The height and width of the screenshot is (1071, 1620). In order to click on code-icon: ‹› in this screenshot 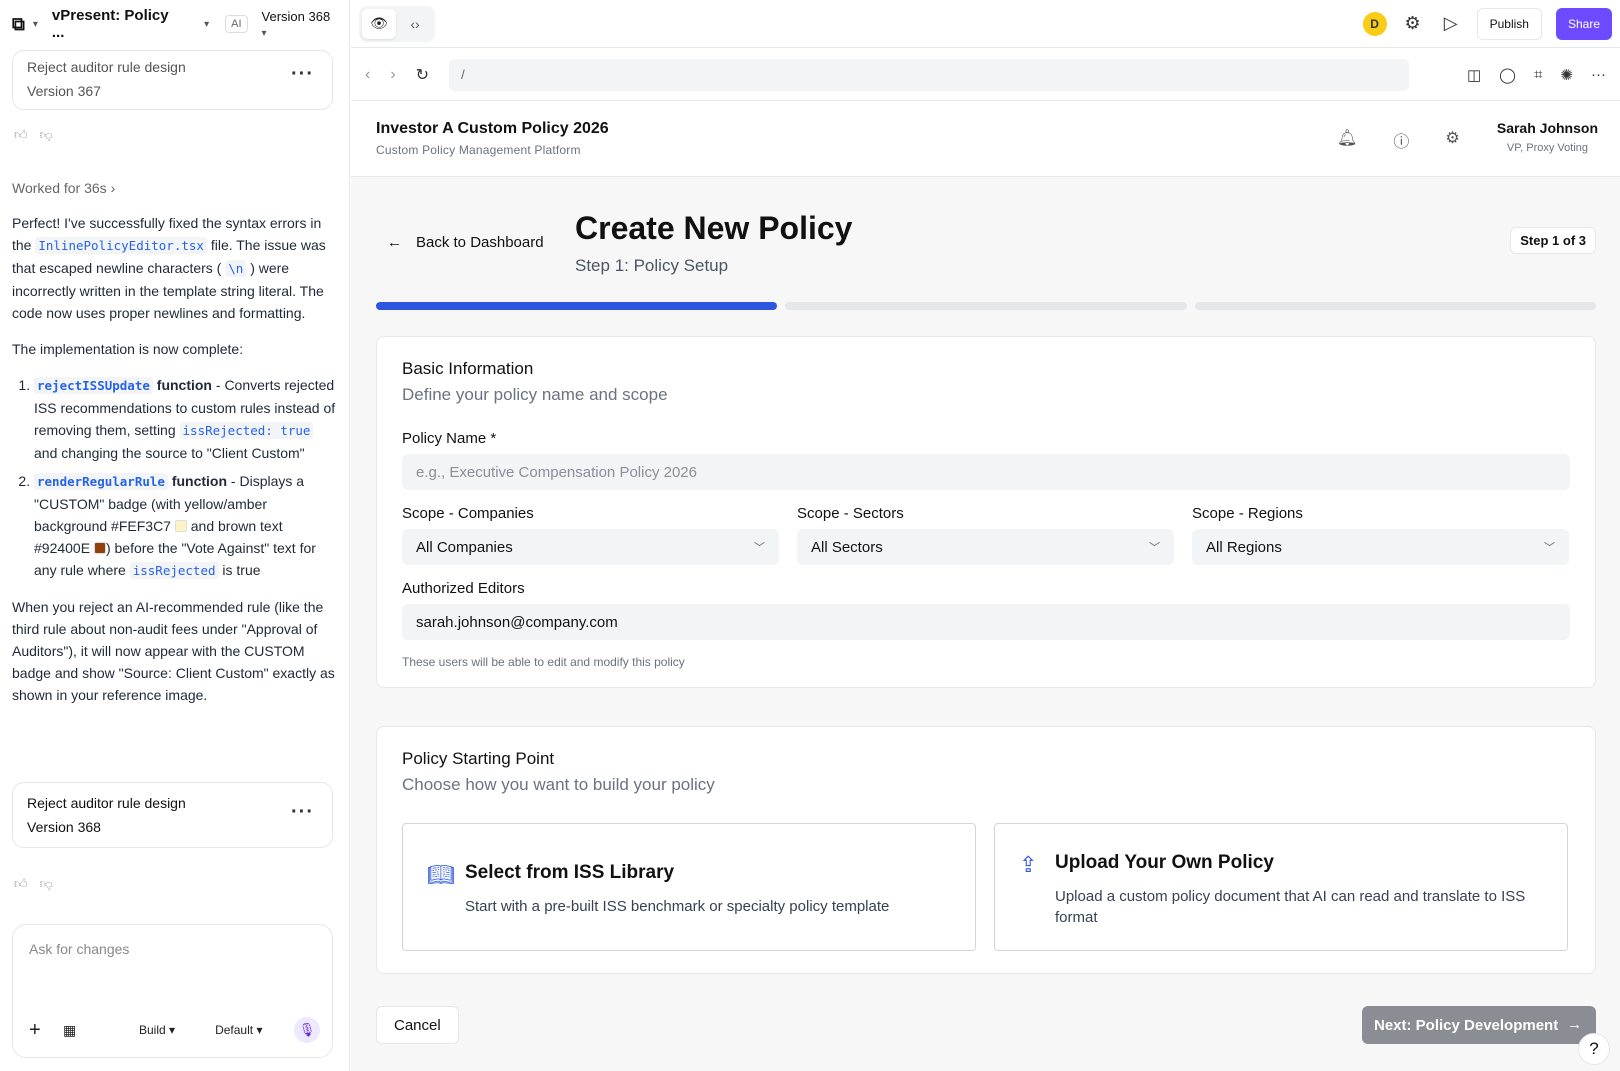, I will do `click(415, 24)`.